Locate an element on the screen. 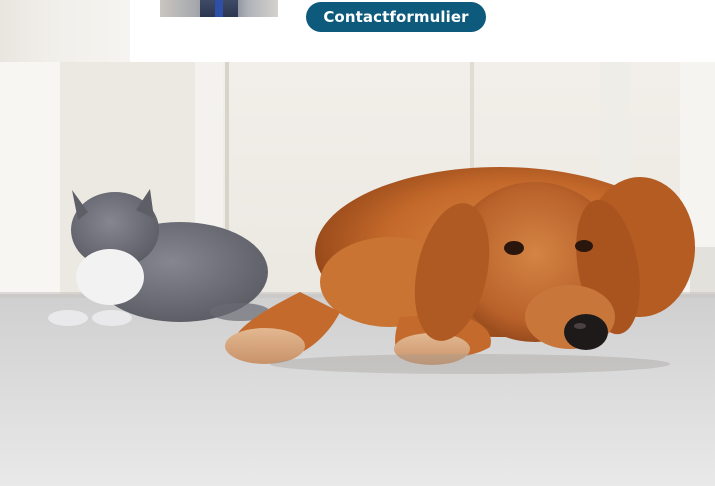  contact-form-button: Contactformulier is located at coordinates (396, 17).